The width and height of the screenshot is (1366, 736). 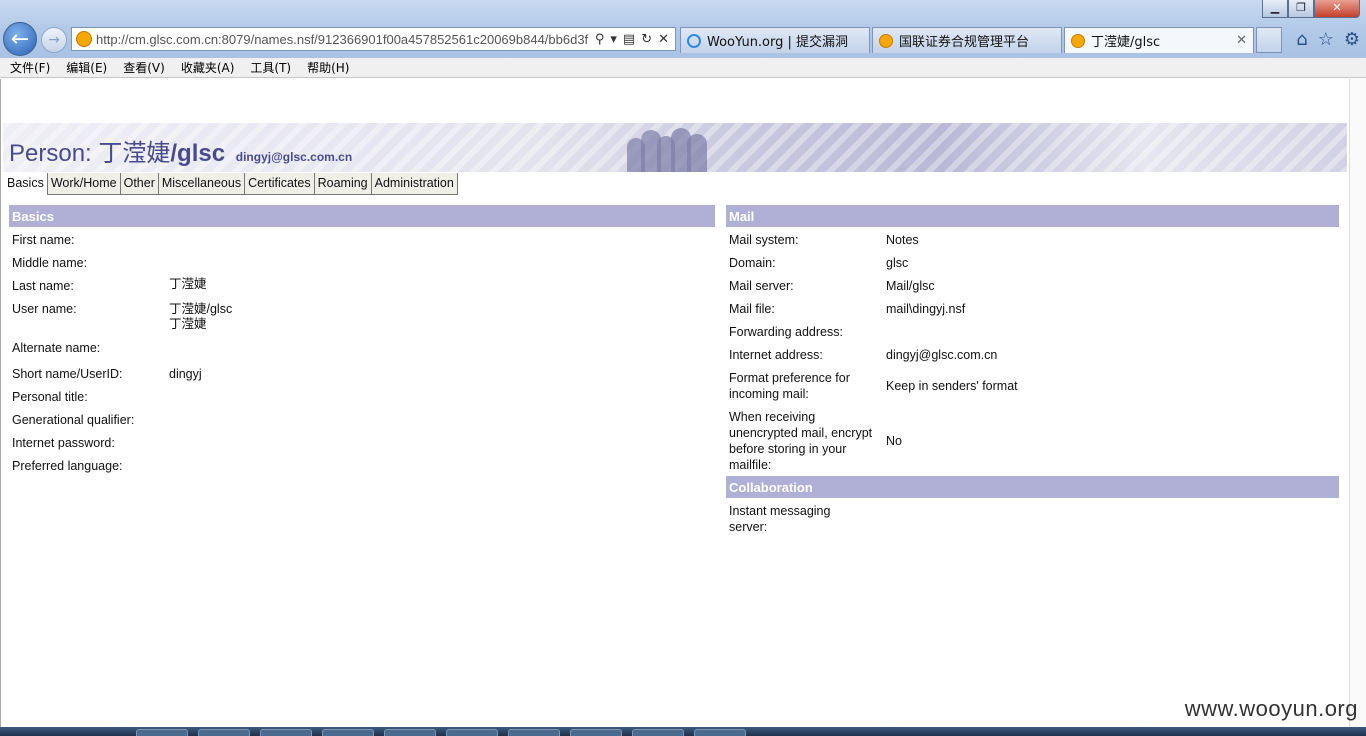 I want to click on compat-view-icon: ▤, so click(x=629, y=39).